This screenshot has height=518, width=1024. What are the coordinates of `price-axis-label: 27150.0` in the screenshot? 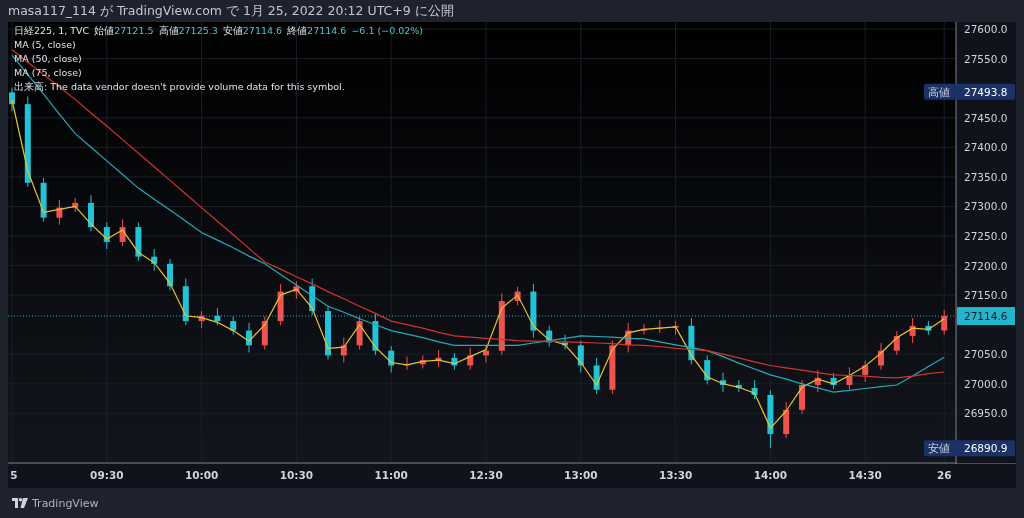 It's located at (986, 295).